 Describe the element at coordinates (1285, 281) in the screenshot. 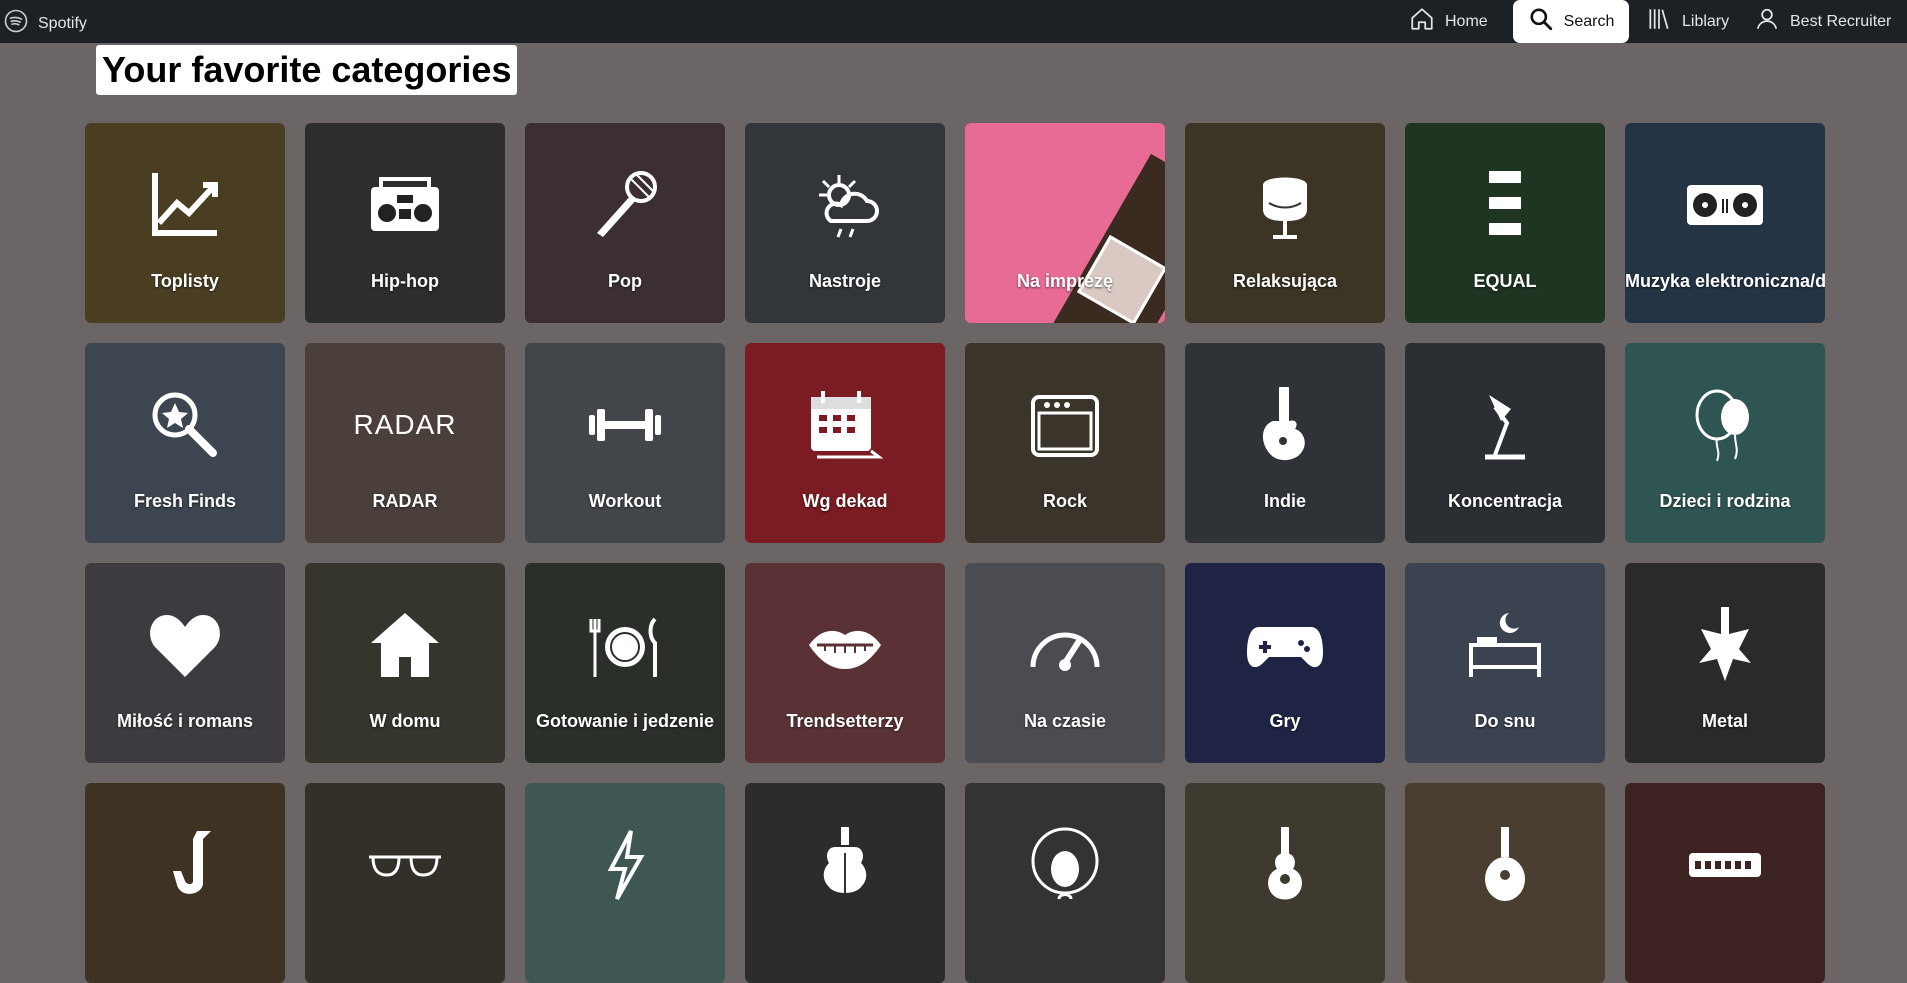

I see `category-label: Relaksująca` at that location.